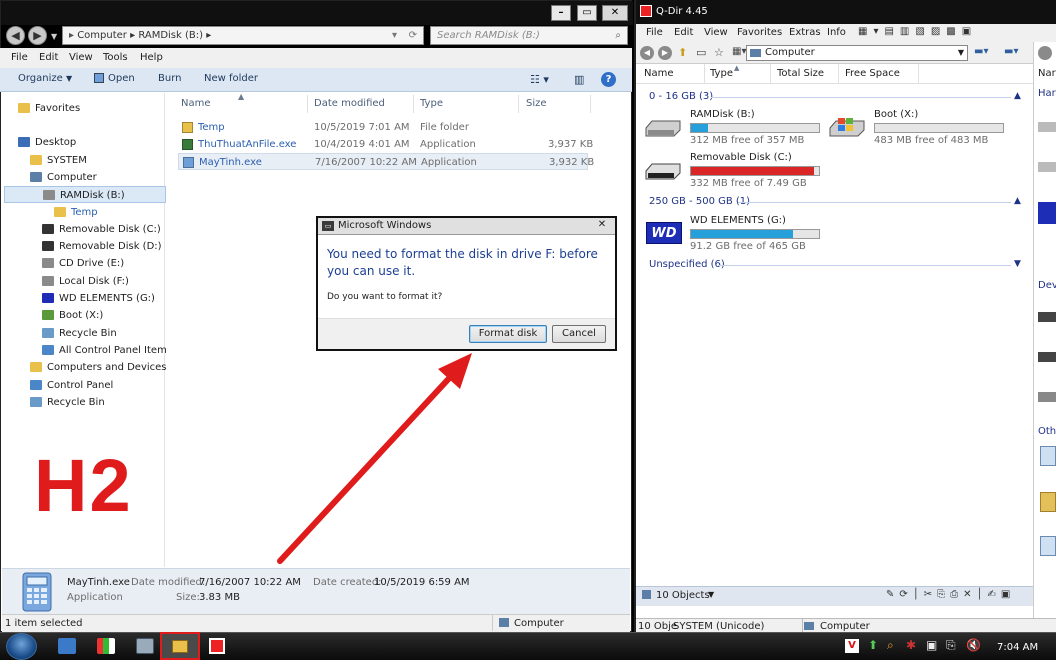 This screenshot has height=660, width=1056. I want to click on qdir-pane2-icon: ▬▾, so click(1011, 51).